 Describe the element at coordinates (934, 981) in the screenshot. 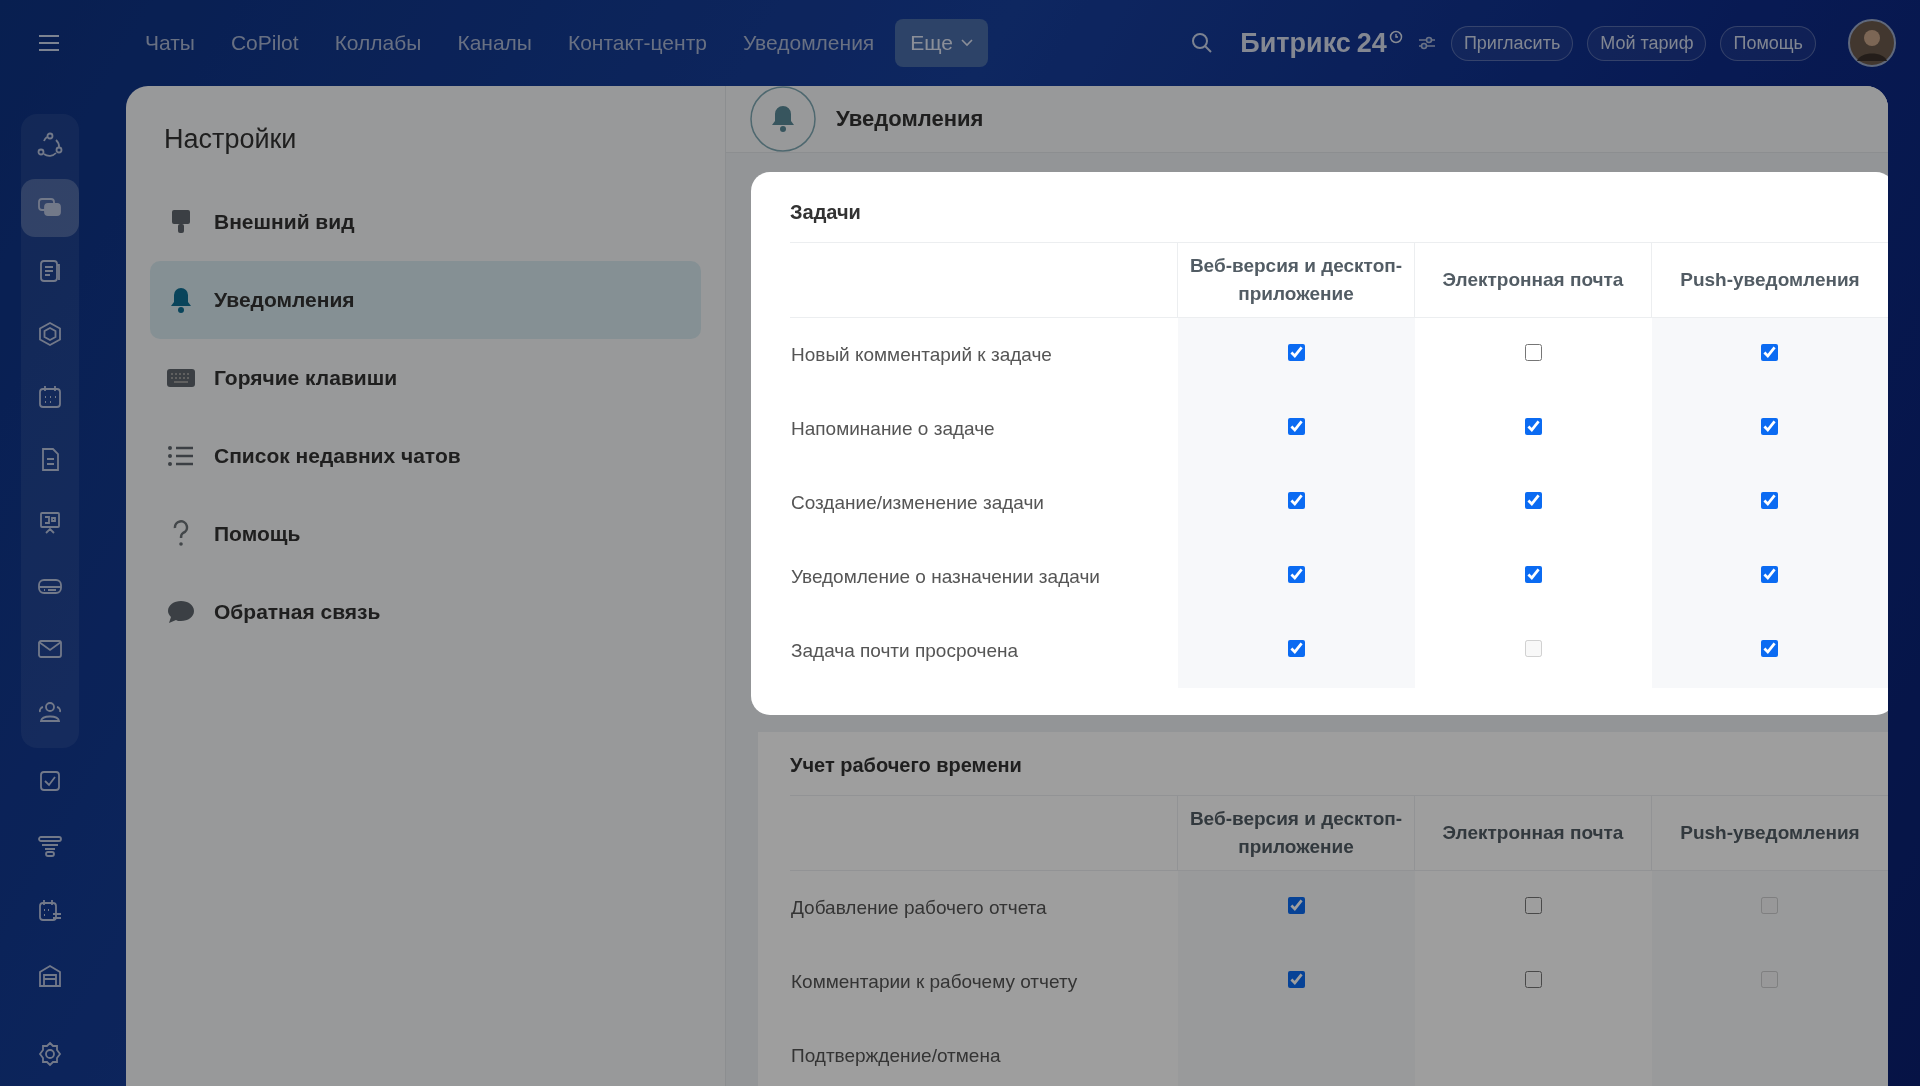

I see `row-label: Комментарии к рабочему отчету` at that location.